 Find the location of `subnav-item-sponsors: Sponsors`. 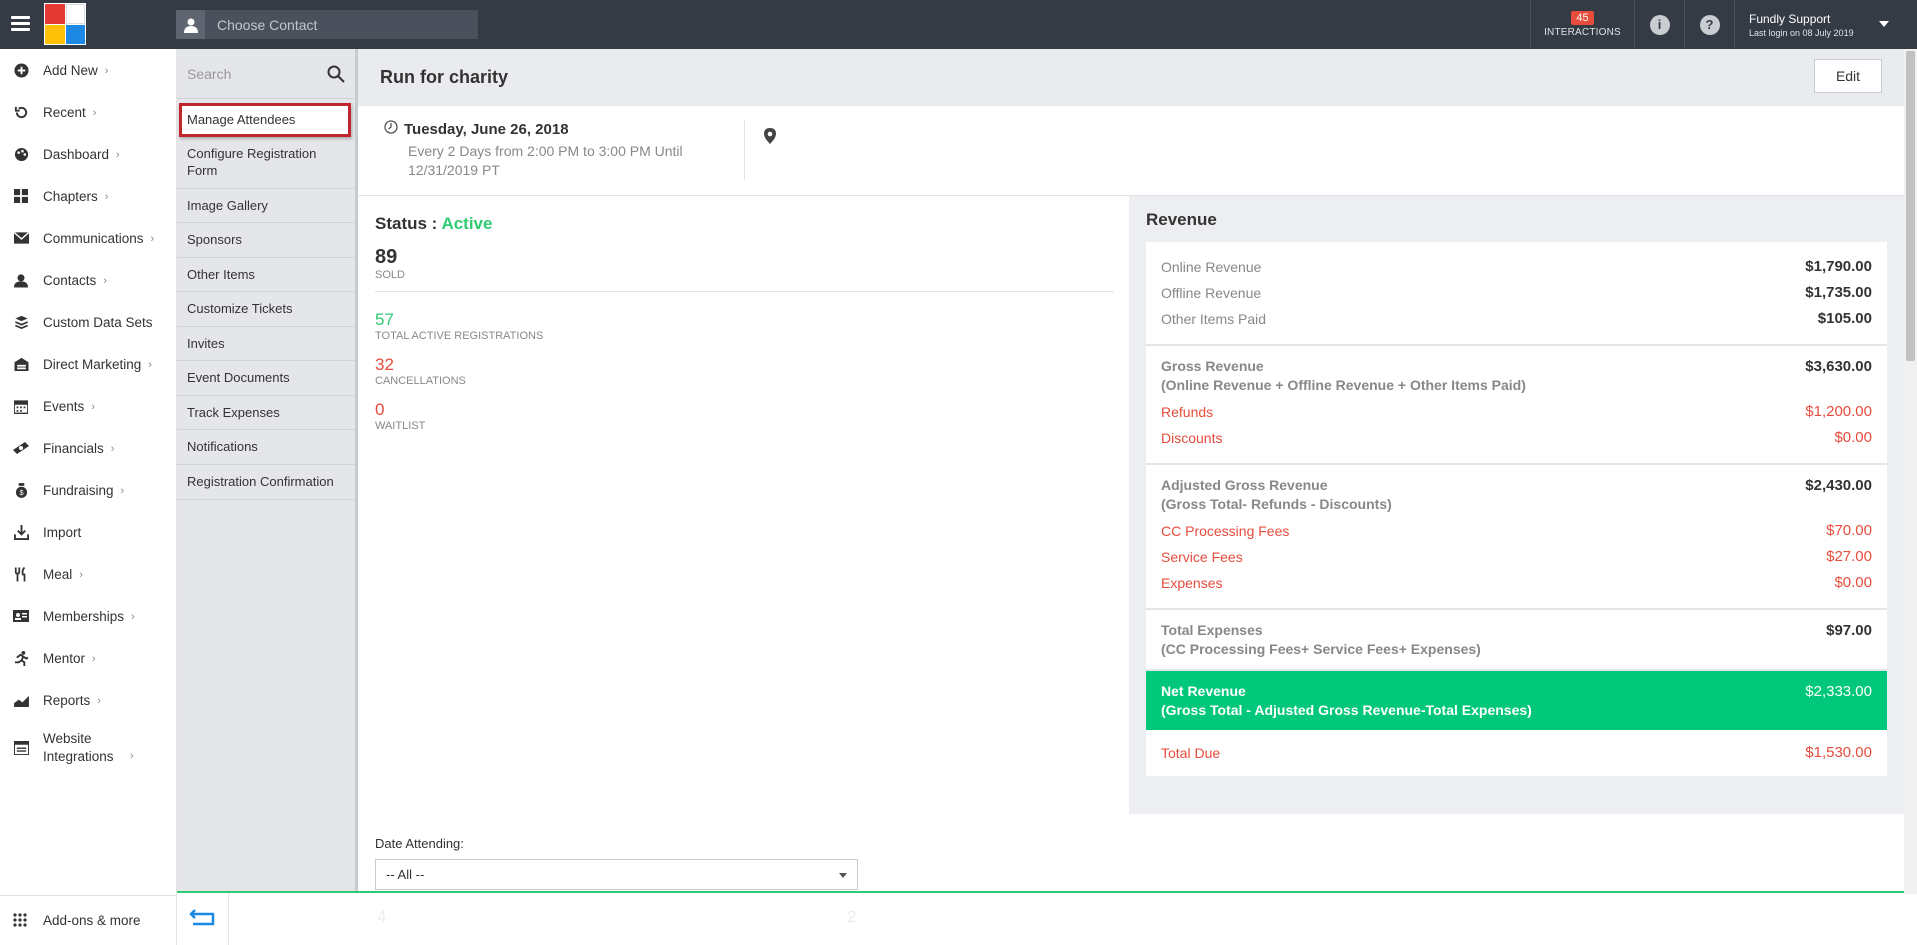

subnav-item-sponsors: Sponsors is located at coordinates (266, 240).